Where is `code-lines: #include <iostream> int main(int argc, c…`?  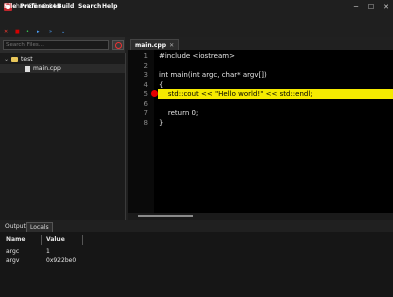
code-lines: #include <iostream> int main(int argc, c… is located at coordinates (236, 90).